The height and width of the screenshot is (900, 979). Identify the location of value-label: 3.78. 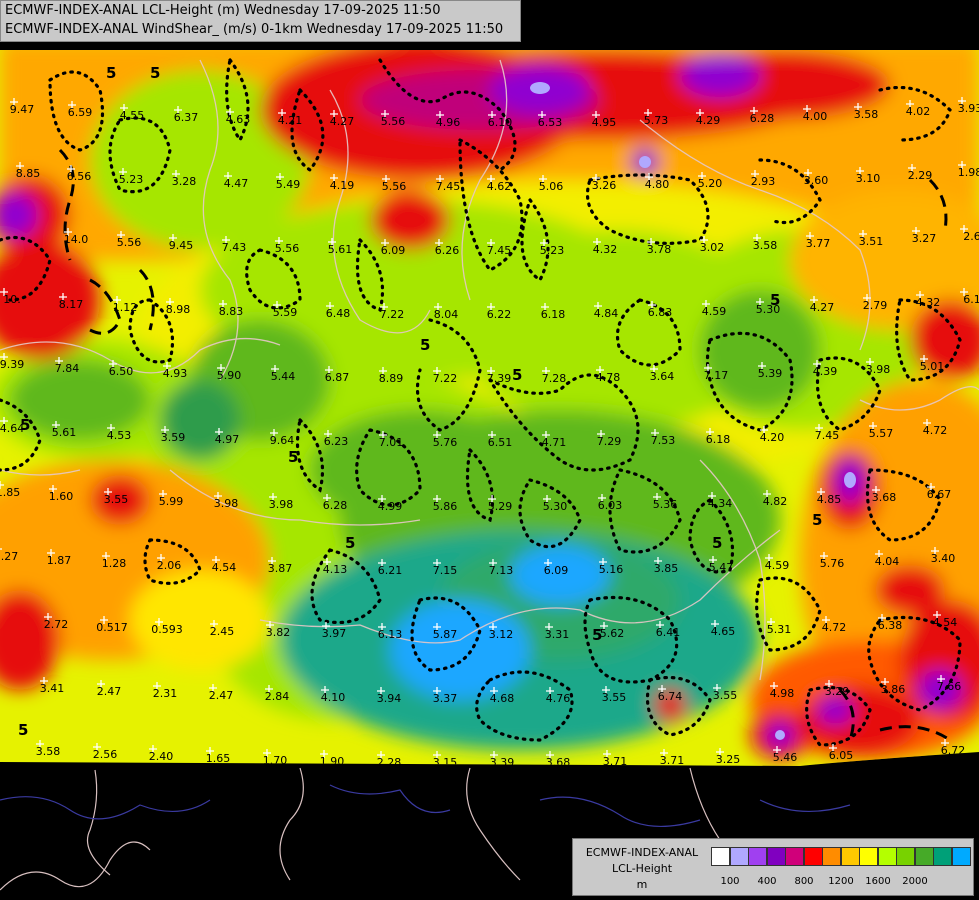
(659, 249).